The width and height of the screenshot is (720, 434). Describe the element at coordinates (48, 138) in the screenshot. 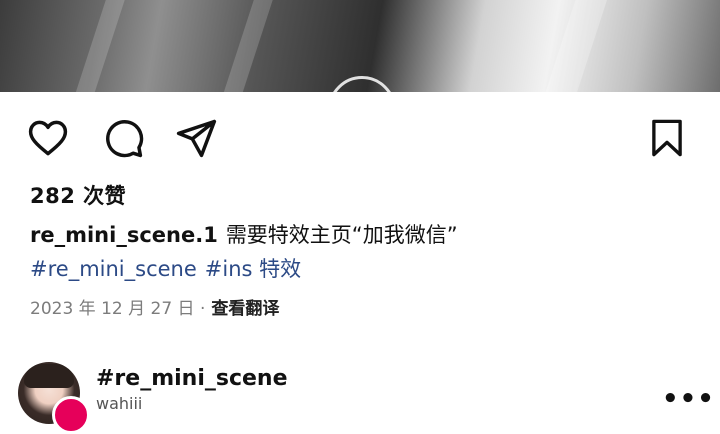

I see `heart-icon` at that location.